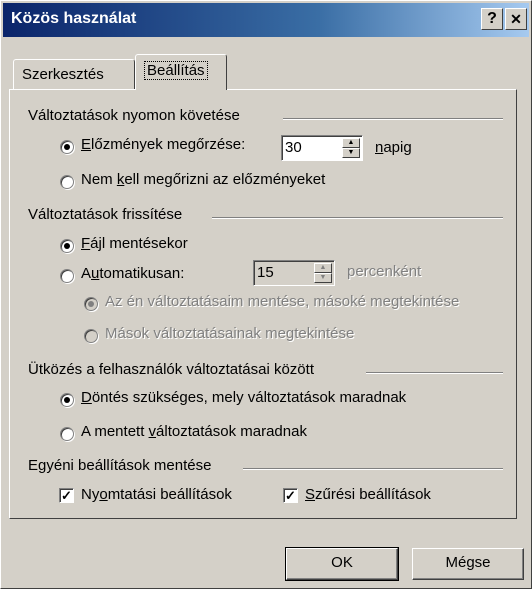 The image size is (532, 589). I want to click on minutes-input, so click(283, 272).